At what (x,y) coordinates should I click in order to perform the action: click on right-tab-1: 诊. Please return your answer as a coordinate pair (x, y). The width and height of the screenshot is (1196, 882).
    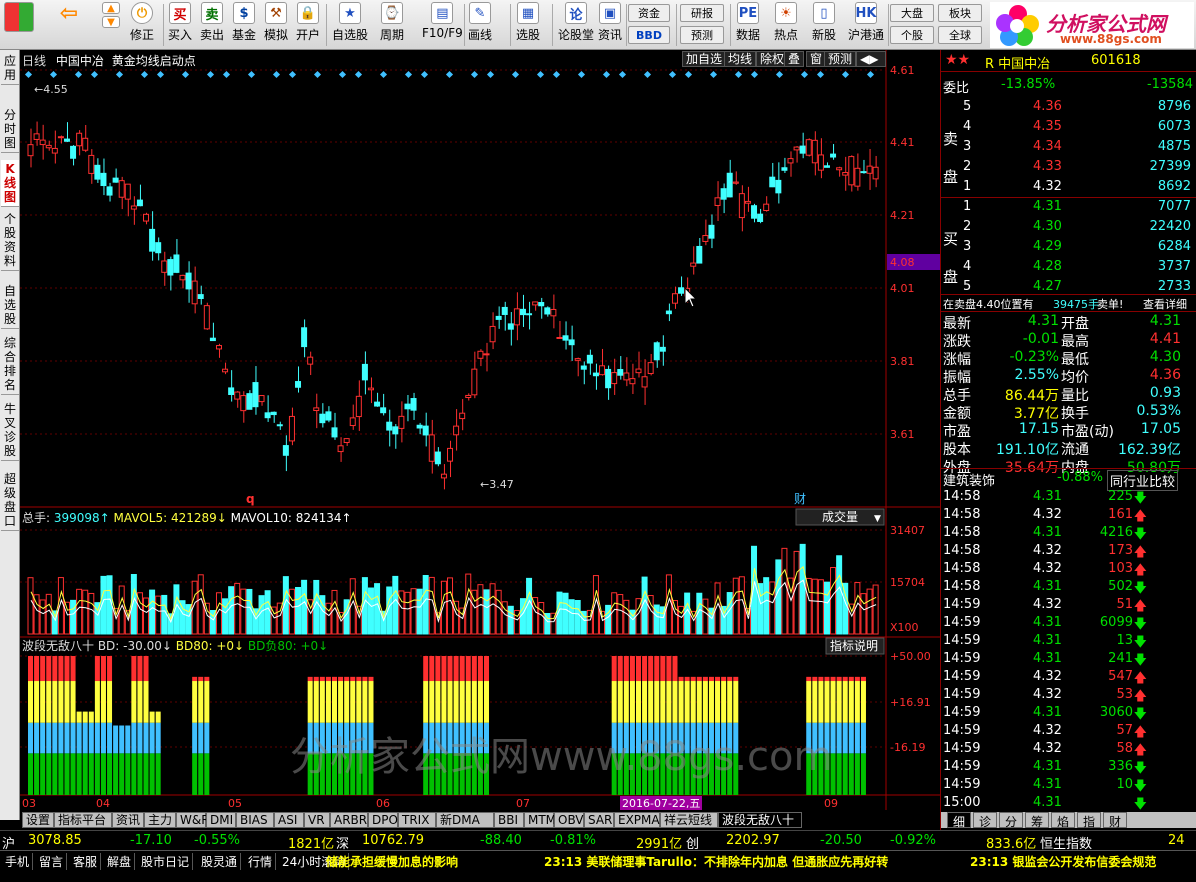
    Looking at the image, I should click on (985, 820).